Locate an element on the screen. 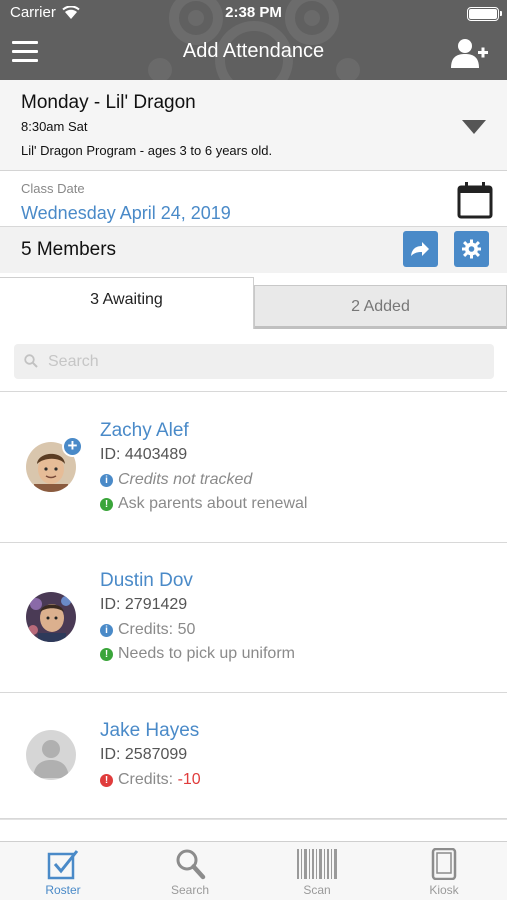 The width and height of the screenshot is (507, 900). gear-icon is located at coordinates (471, 249).